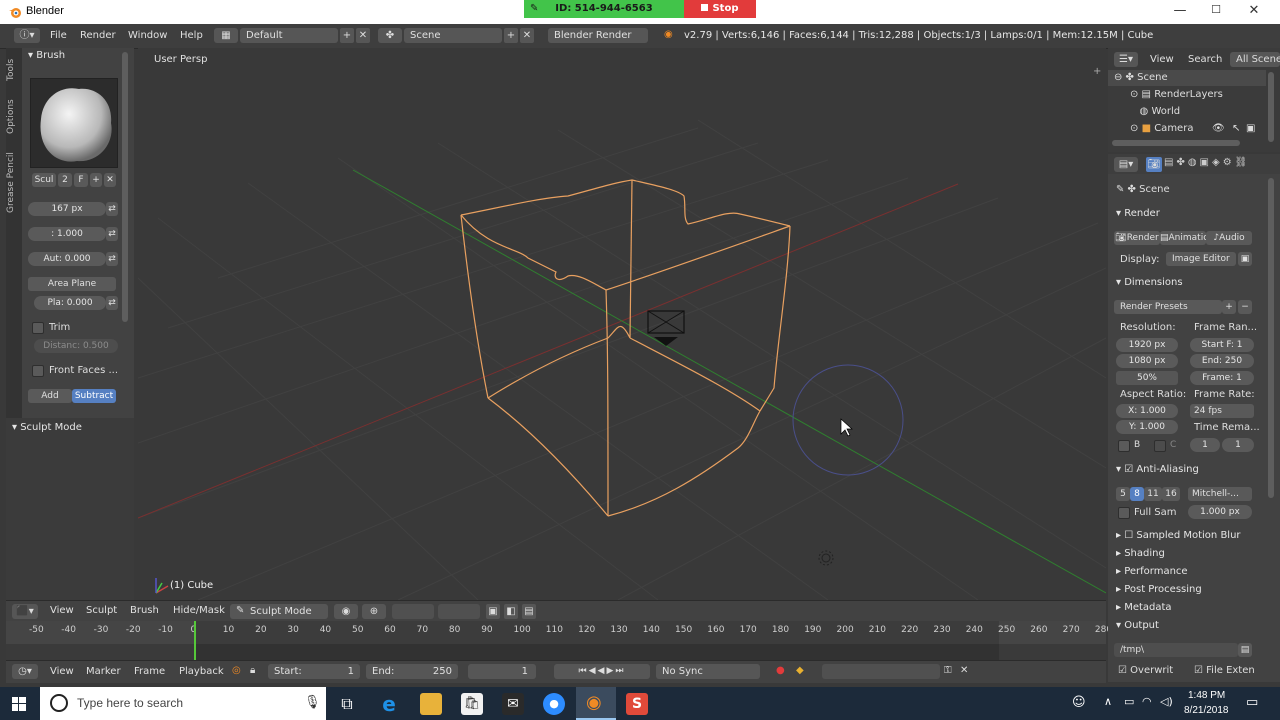 The image size is (1280, 720). I want to click on record-icon: ●, so click(780, 670).